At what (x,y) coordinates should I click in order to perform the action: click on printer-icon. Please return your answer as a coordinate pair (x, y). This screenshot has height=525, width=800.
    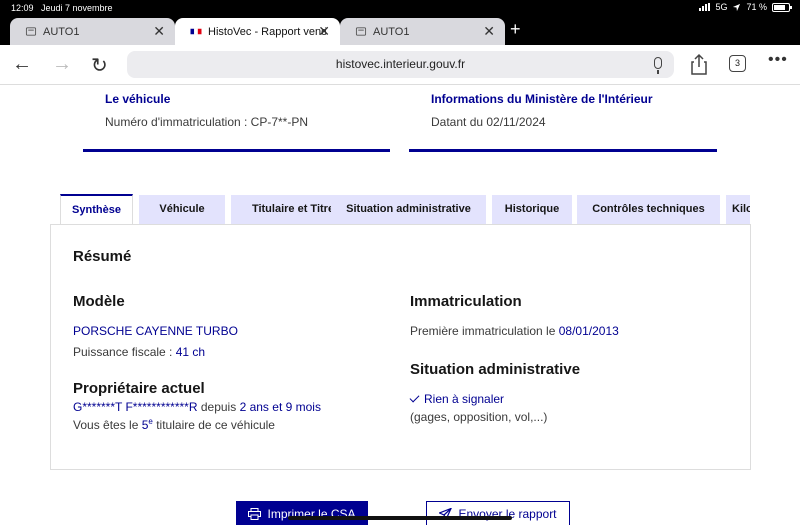
    Looking at the image, I should click on (255, 514).